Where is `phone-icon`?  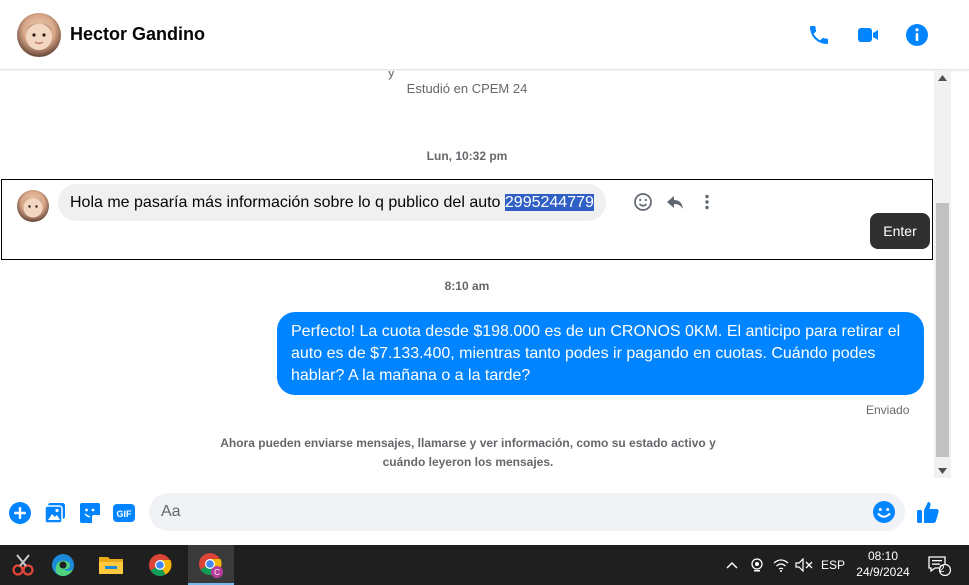 phone-icon is located at coordinates (819, 35).